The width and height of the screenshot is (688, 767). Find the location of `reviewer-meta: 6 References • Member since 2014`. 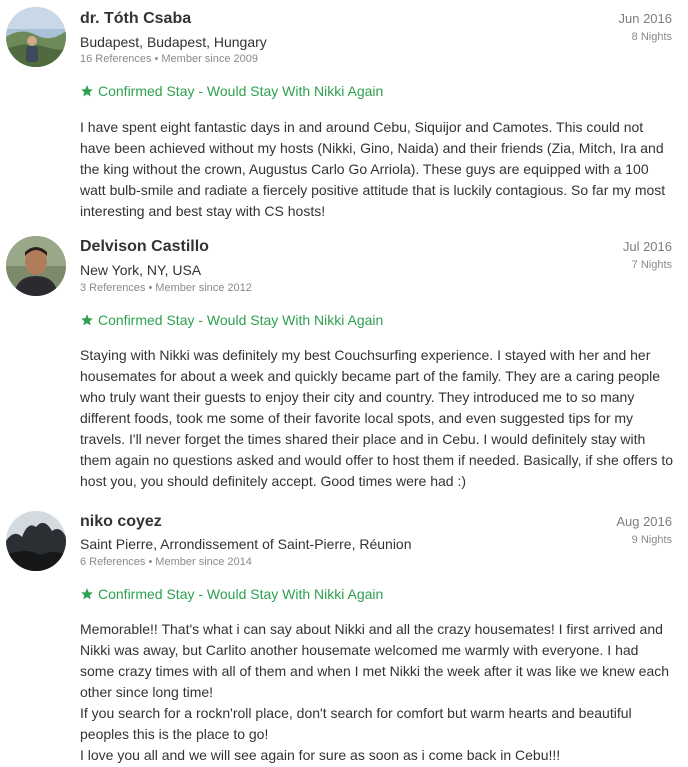

reviewer-meta: 6 References • Member since 2014 is located at coordinates (166, 562).